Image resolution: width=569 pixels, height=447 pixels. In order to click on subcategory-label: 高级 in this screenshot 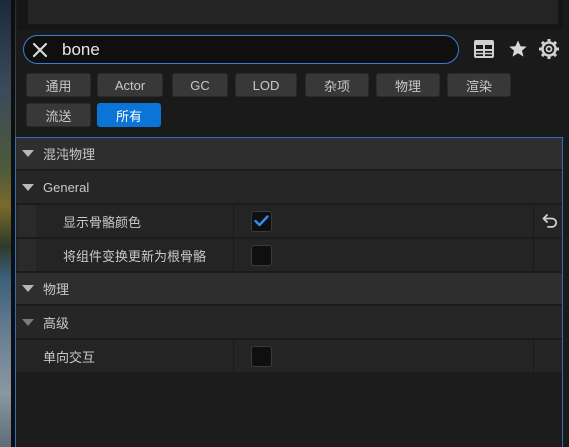, I will do `click(56, 323)`.